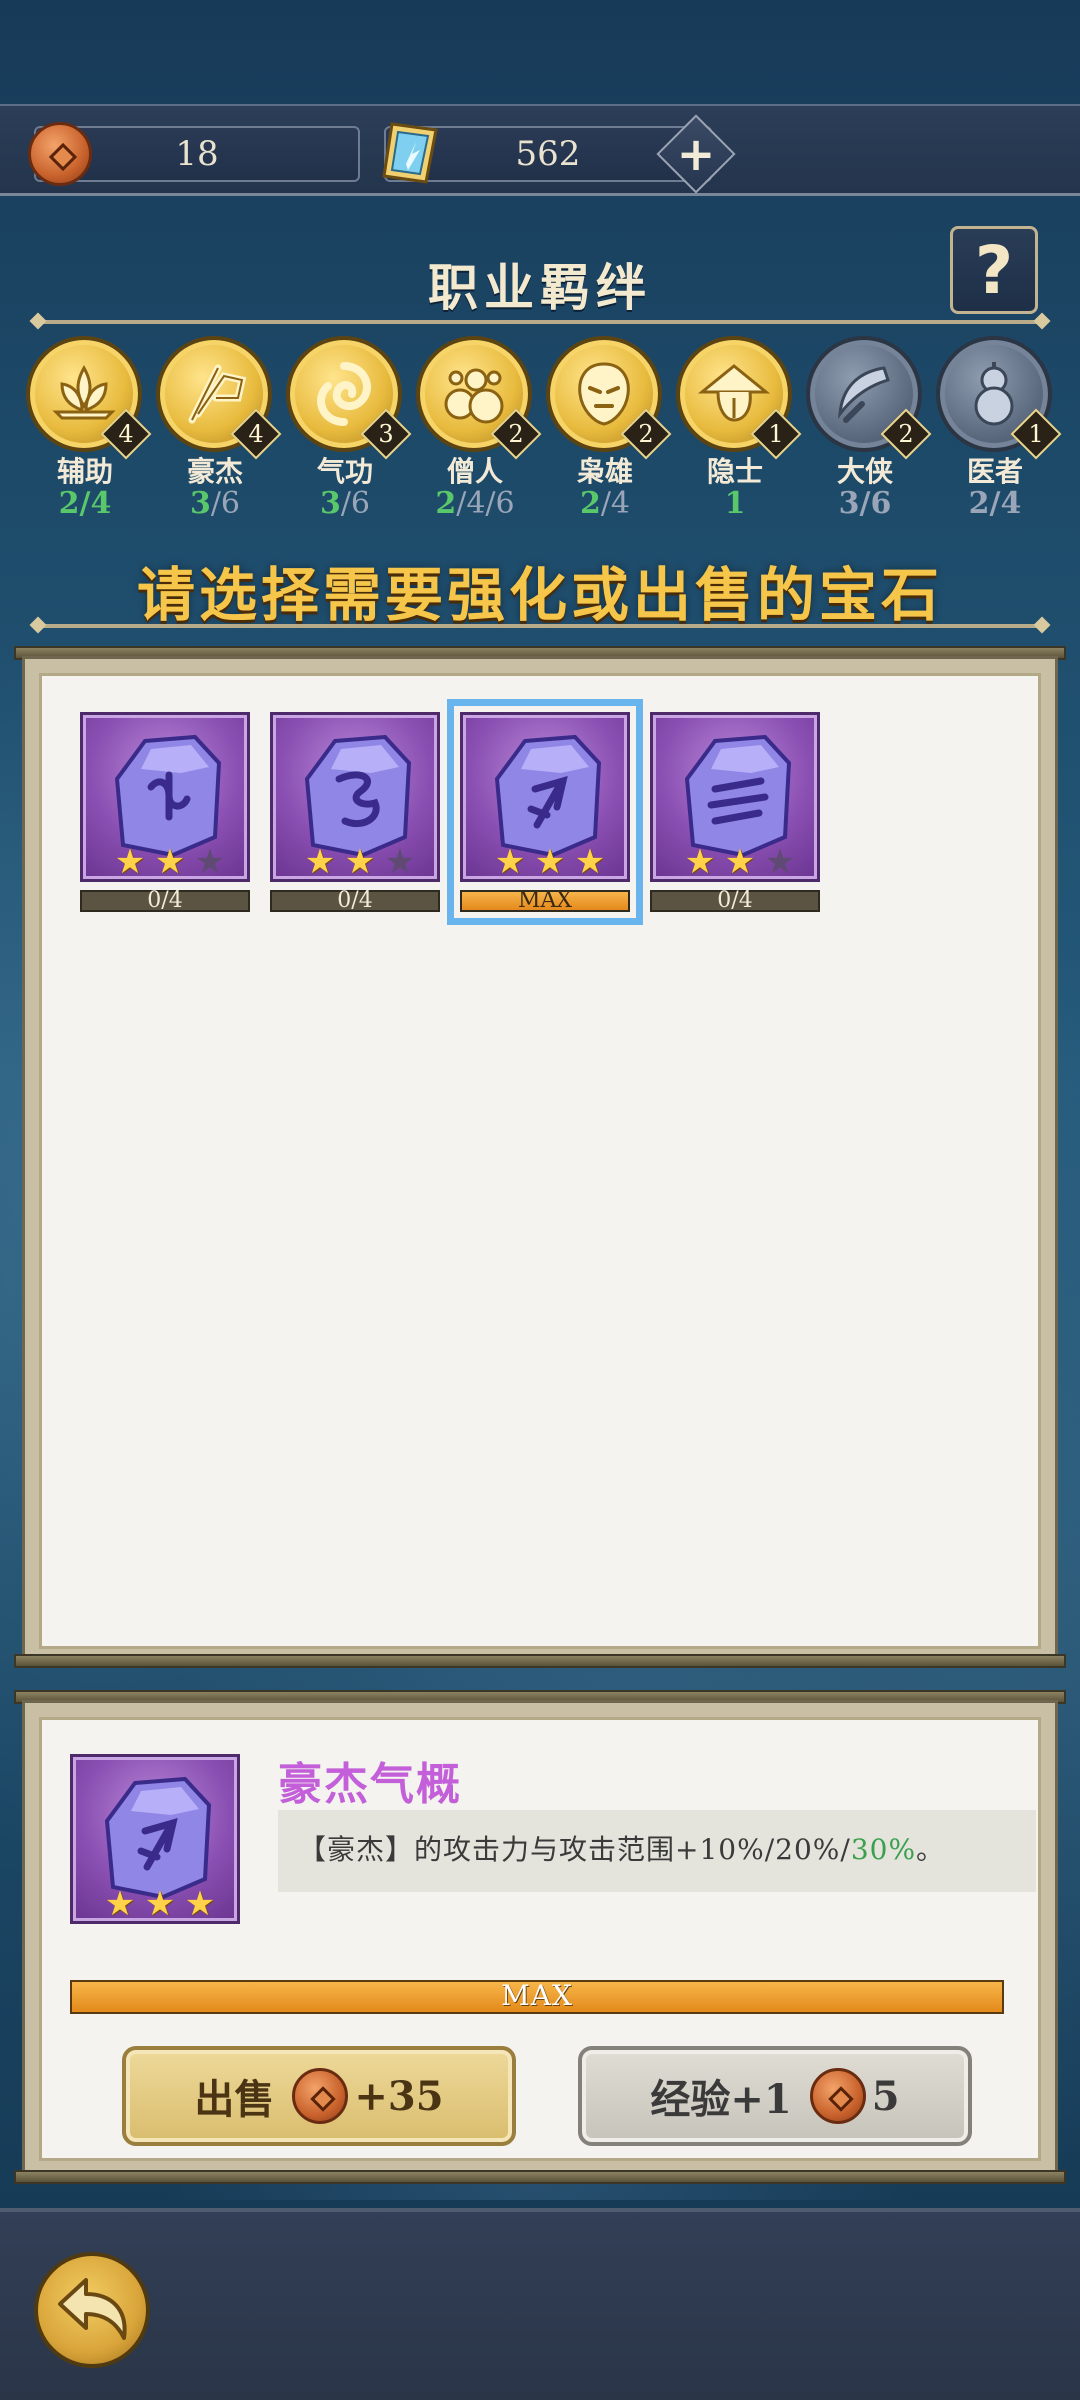 This screenshot has width=1080, height=2400. Describe the element at coordinates (994, 270) in the screenshot. I see `help-button: ?` at that location.